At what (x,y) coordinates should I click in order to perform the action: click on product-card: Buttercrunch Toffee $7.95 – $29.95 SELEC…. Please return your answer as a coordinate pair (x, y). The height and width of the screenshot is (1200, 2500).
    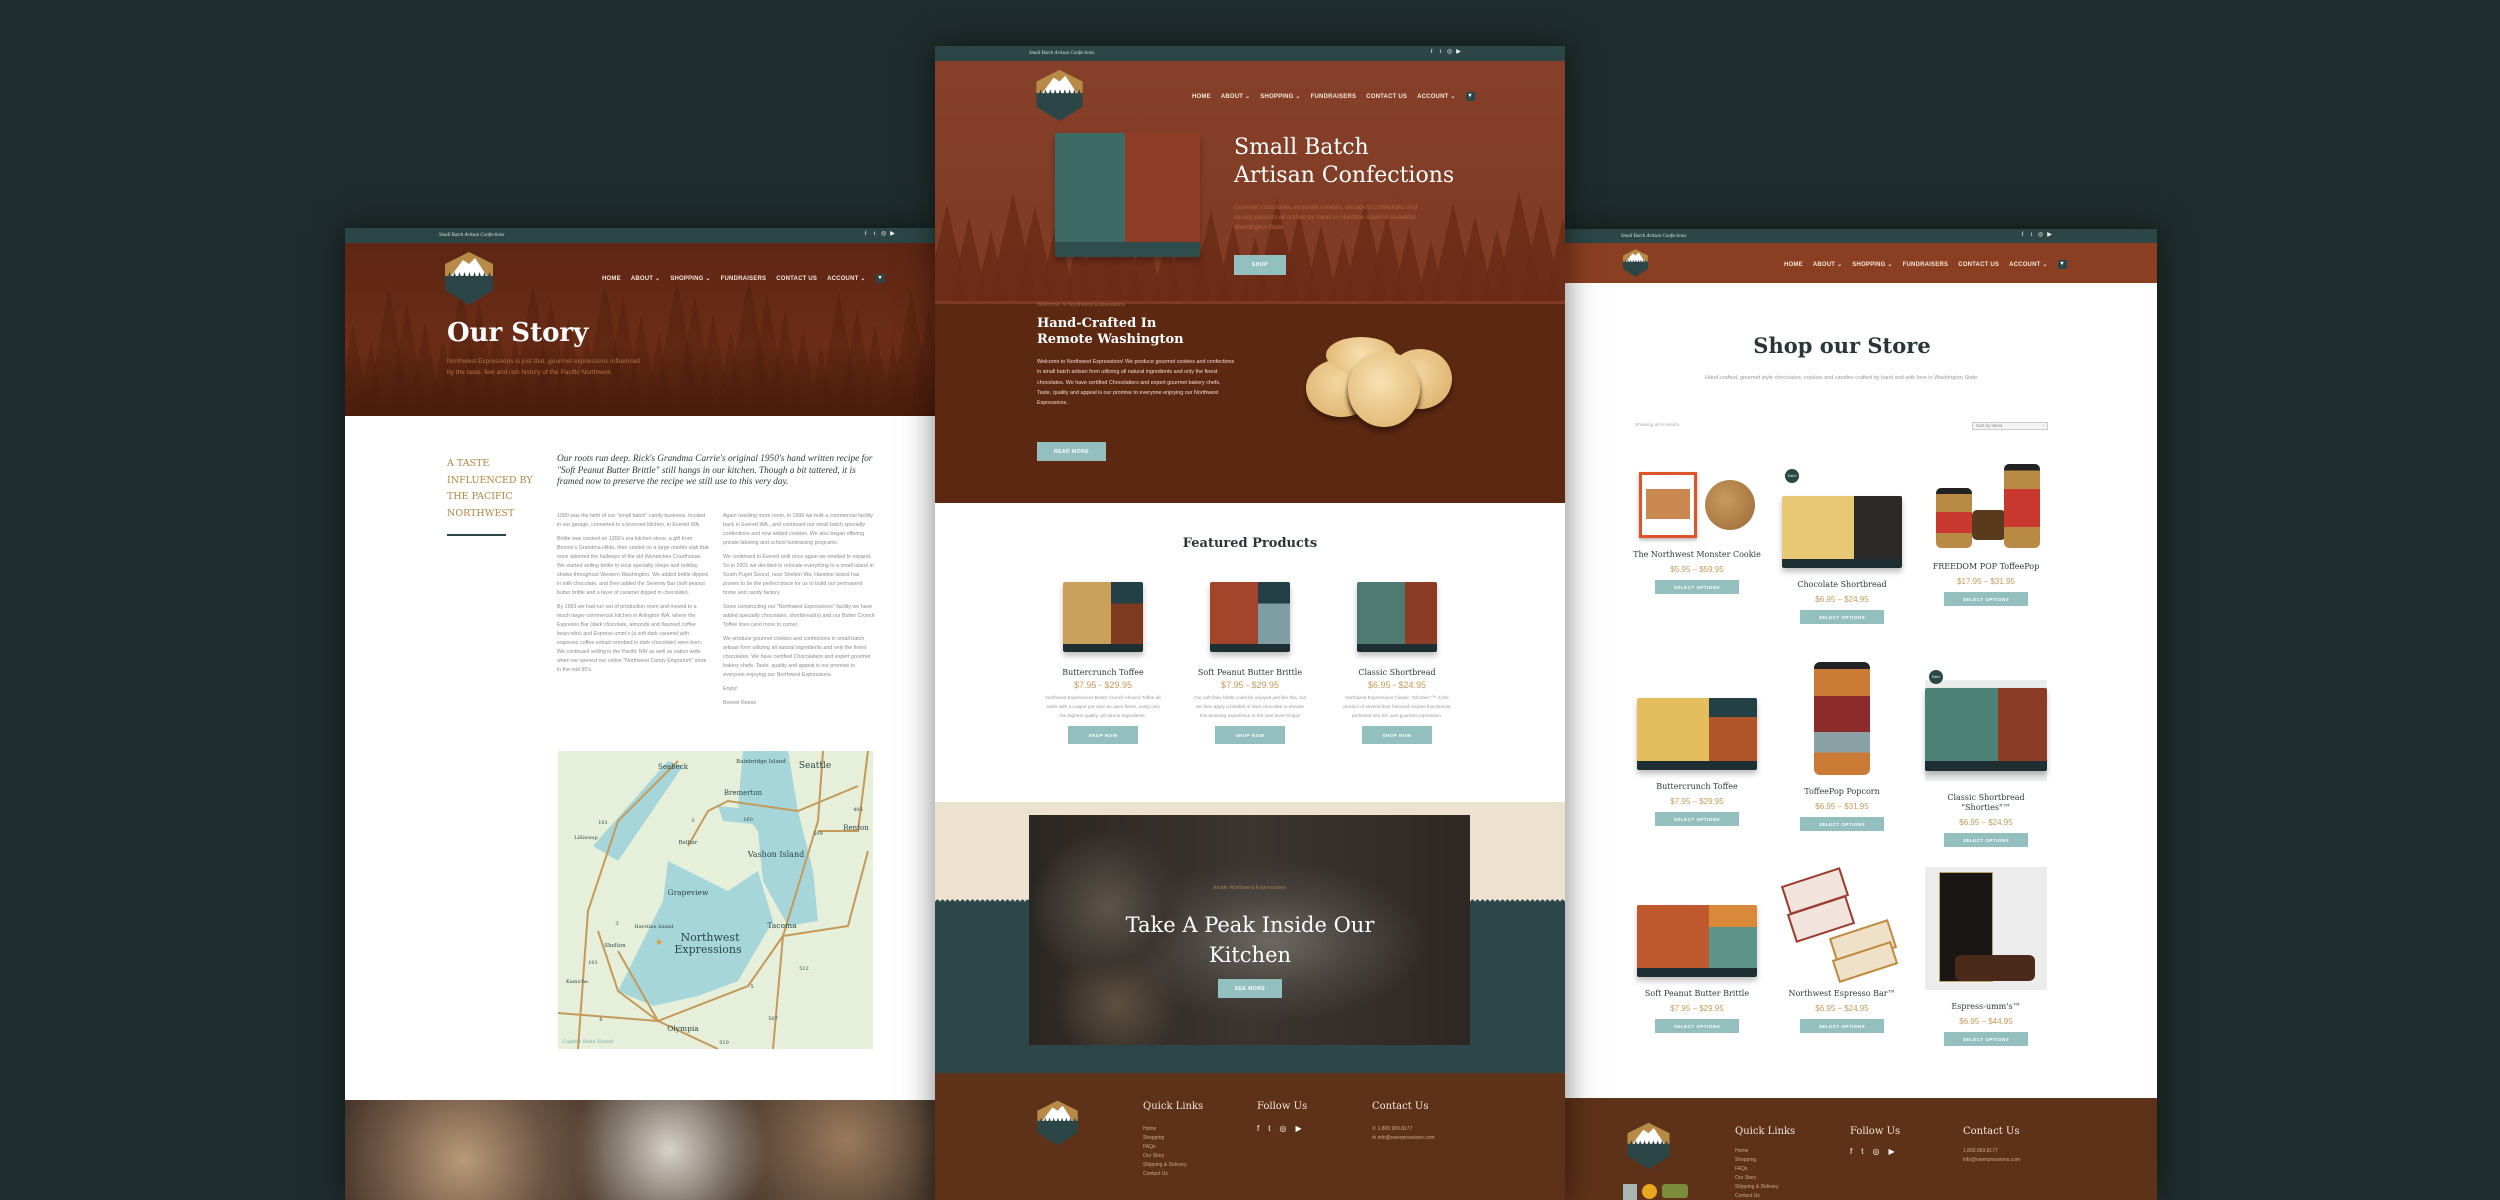
    Looking at the image, I should click on (1697, 753).